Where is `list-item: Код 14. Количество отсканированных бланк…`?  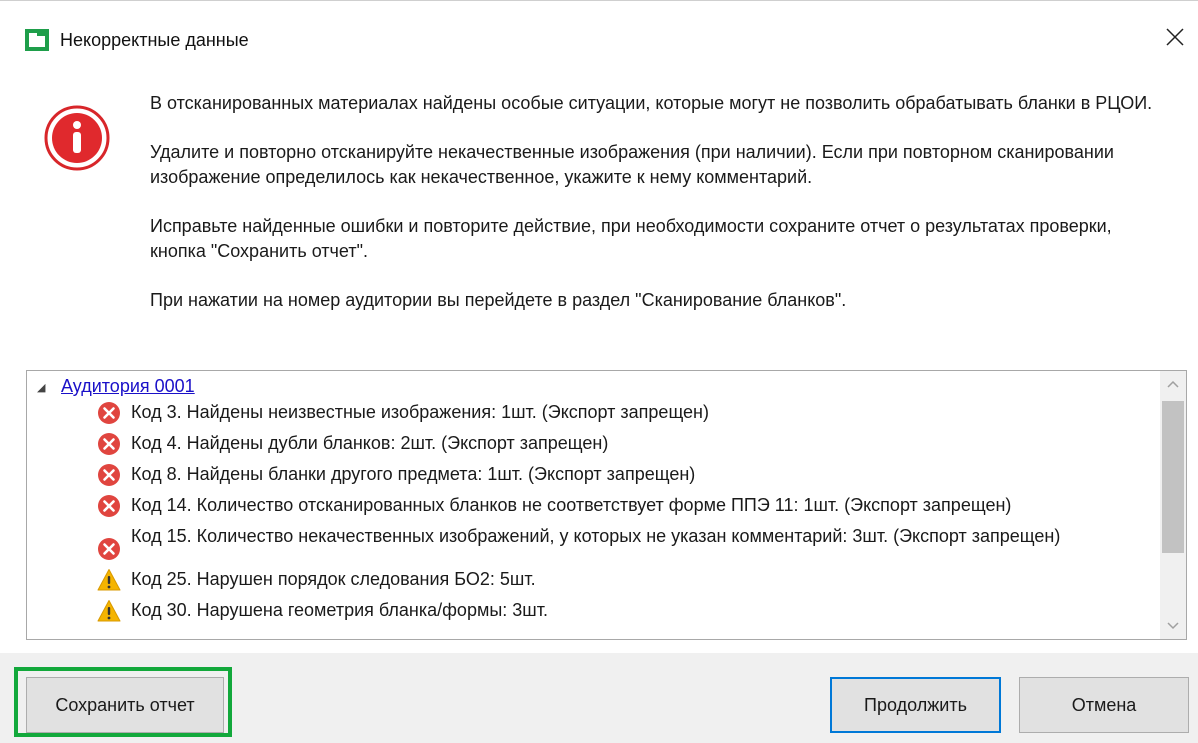
list-item: Код 14. Количество отсканированных бланк… is located at coordinates (627, 506).